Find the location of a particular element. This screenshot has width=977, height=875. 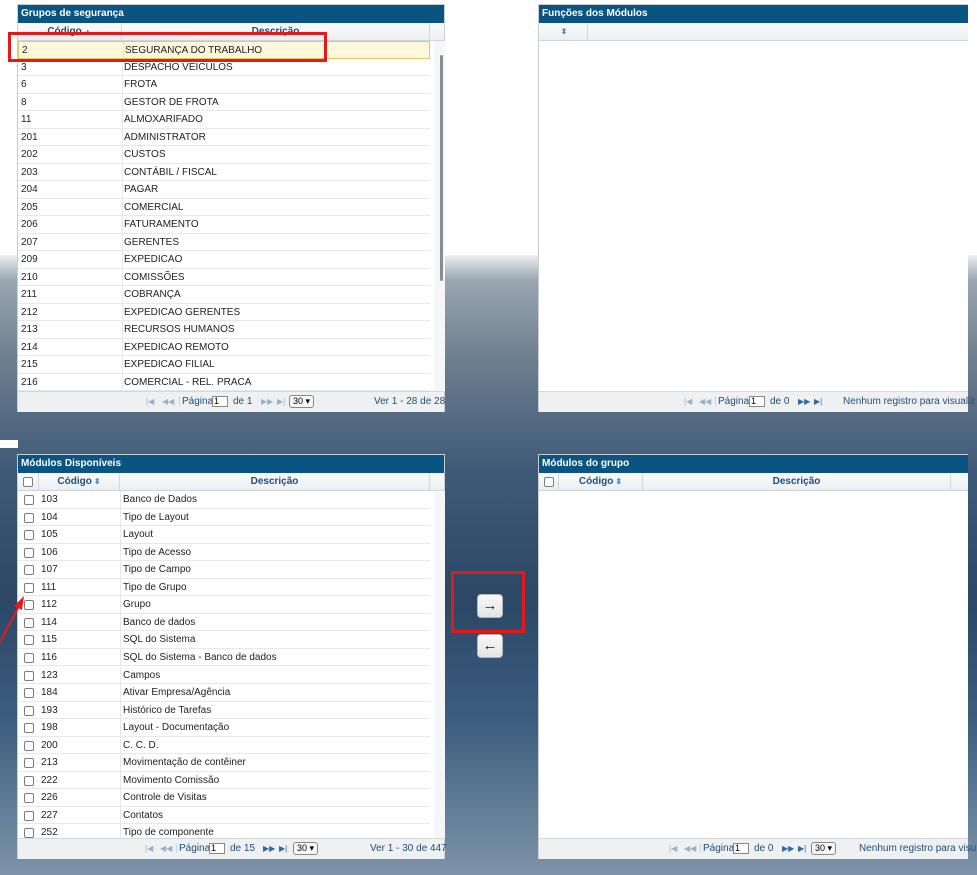

table-row: 209 EXPEDICAO is located at coordinates (224, 260).